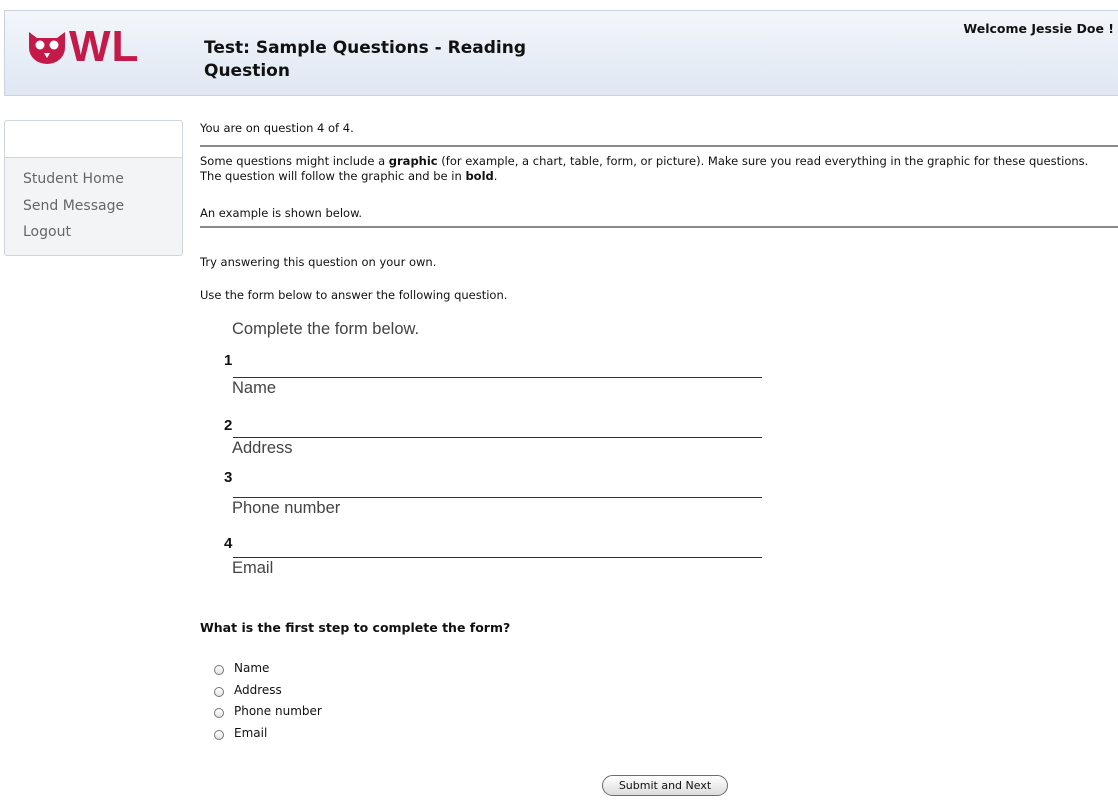 The image size is (1118, 802). Describe the element at coordinates (294, 161) in the screenshot. I see `instructions-part: Some questions might include a` at that location.